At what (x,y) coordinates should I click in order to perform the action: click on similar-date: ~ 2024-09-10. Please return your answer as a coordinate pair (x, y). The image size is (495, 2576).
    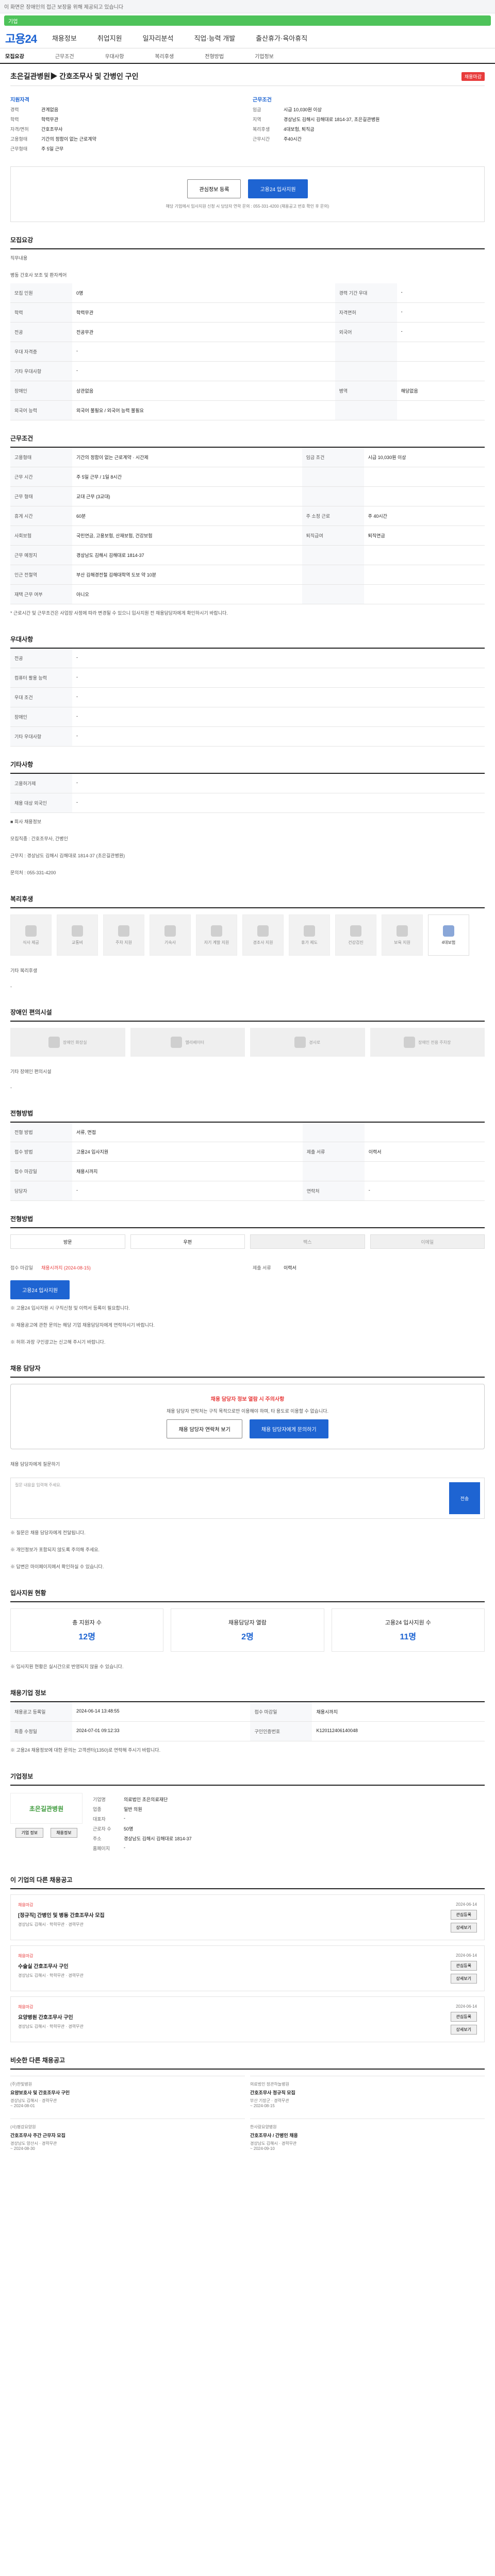
    Looking at the image, I should click on (262, 2148).